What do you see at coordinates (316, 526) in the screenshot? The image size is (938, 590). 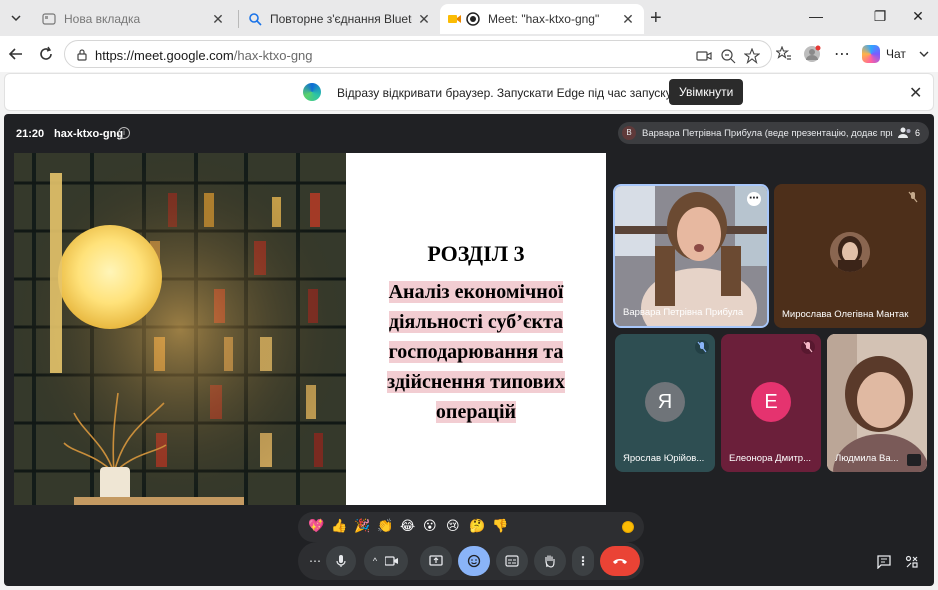 I see `reaction-heart: 💖` at bounding box center [316, 526].